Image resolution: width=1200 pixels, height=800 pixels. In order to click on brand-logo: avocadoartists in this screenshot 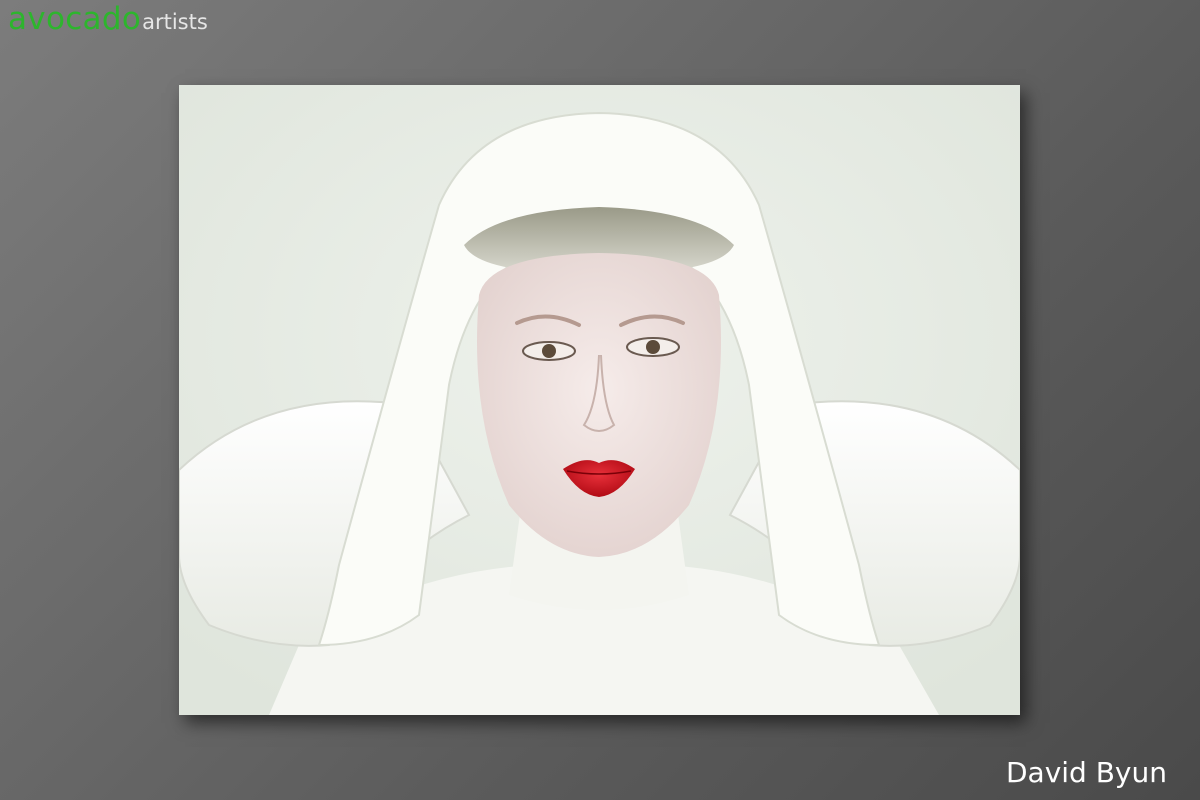, I will do `click(108, 19)`.